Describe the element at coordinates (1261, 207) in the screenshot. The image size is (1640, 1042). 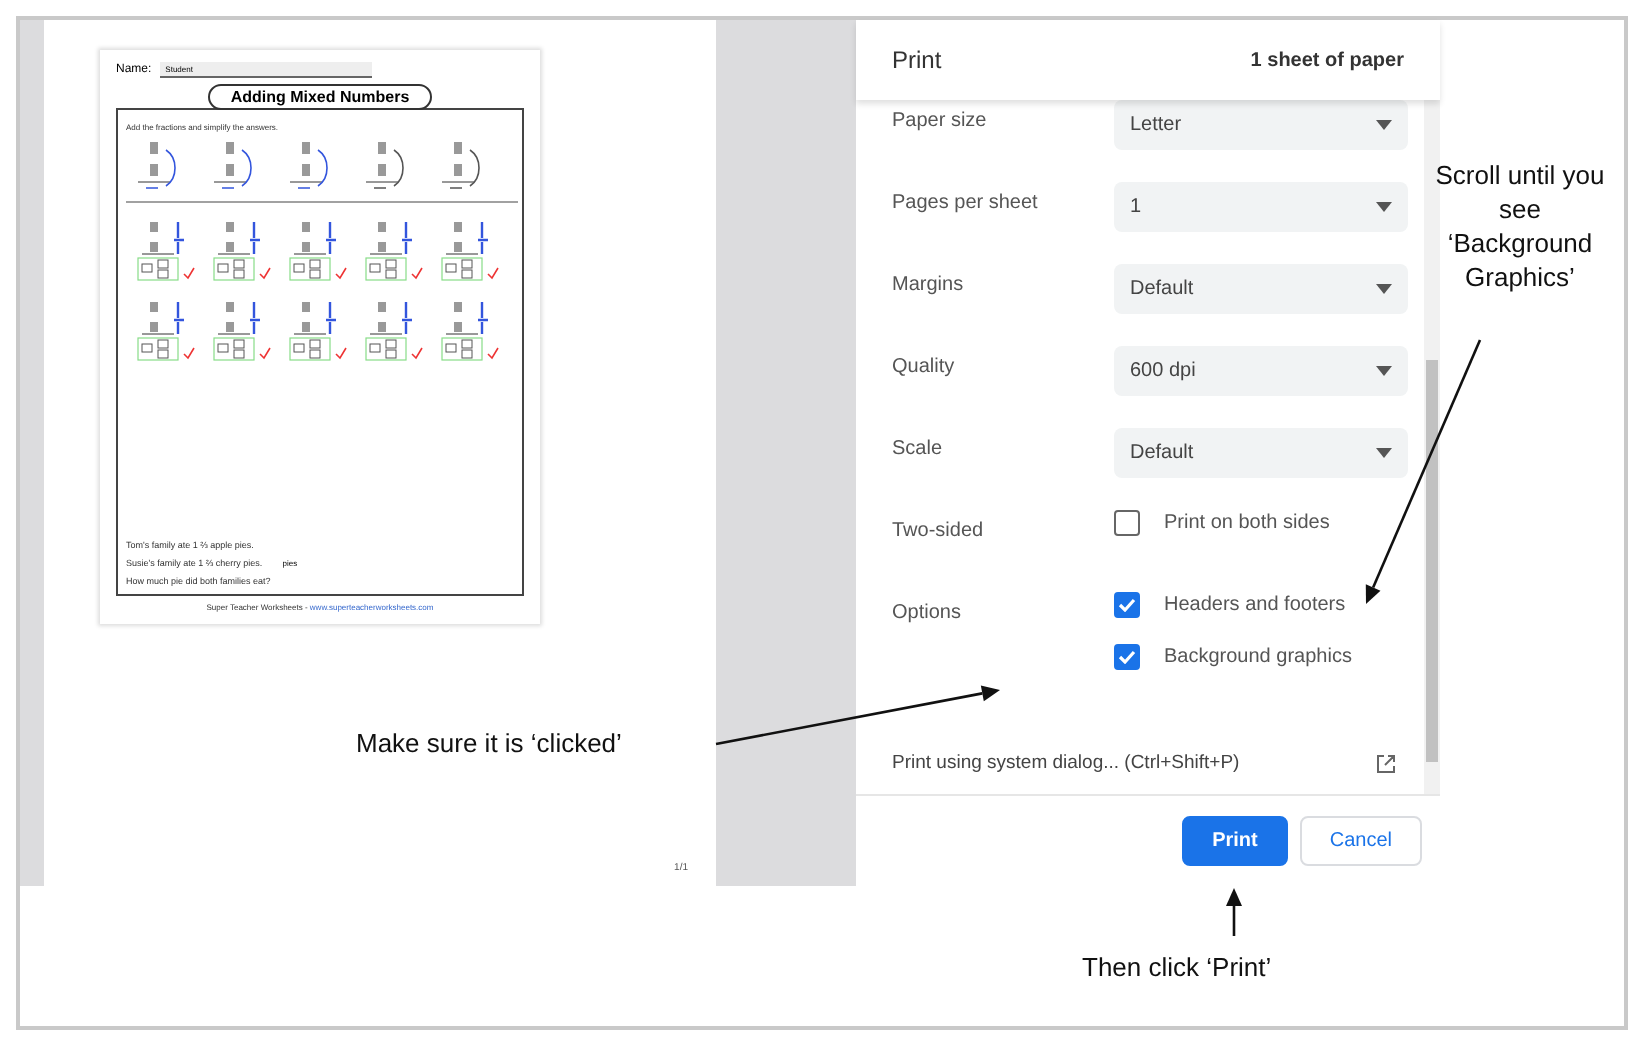
I see `dropdown: 1` at that location.